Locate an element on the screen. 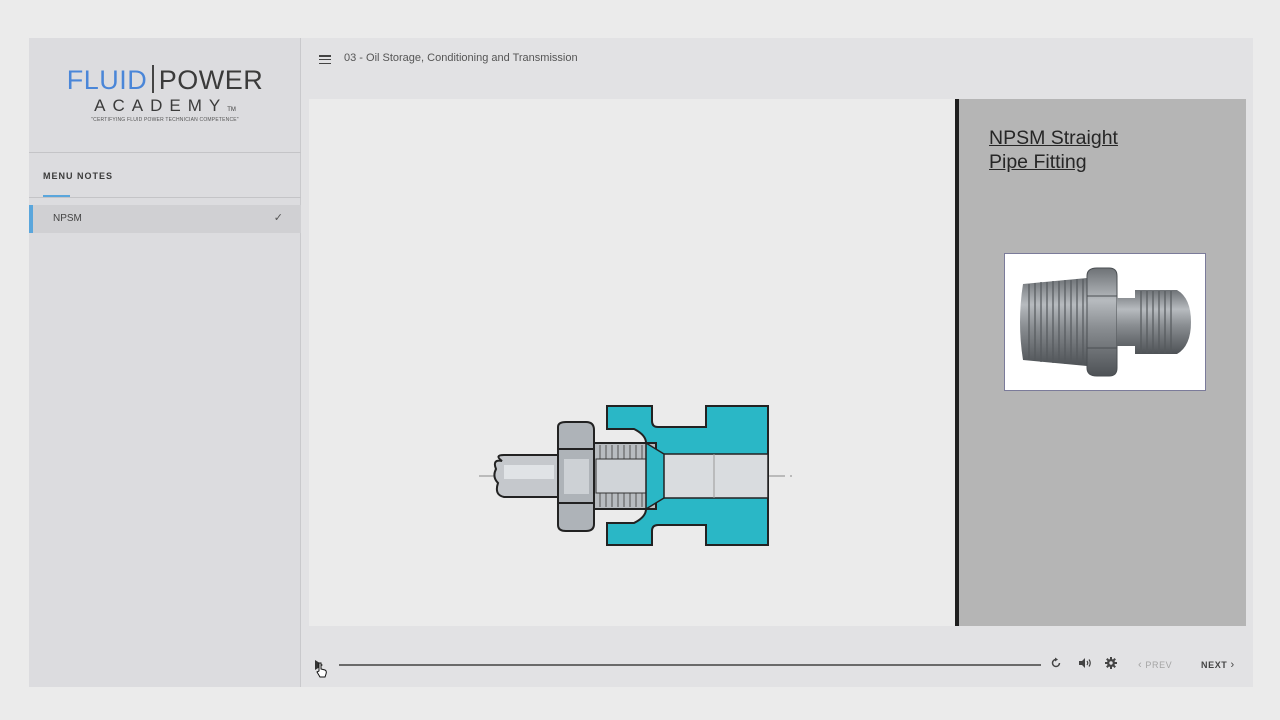 This screenshot has height=720, width=1280. logo-word-power: POWER is located at coordinates (211, 80).